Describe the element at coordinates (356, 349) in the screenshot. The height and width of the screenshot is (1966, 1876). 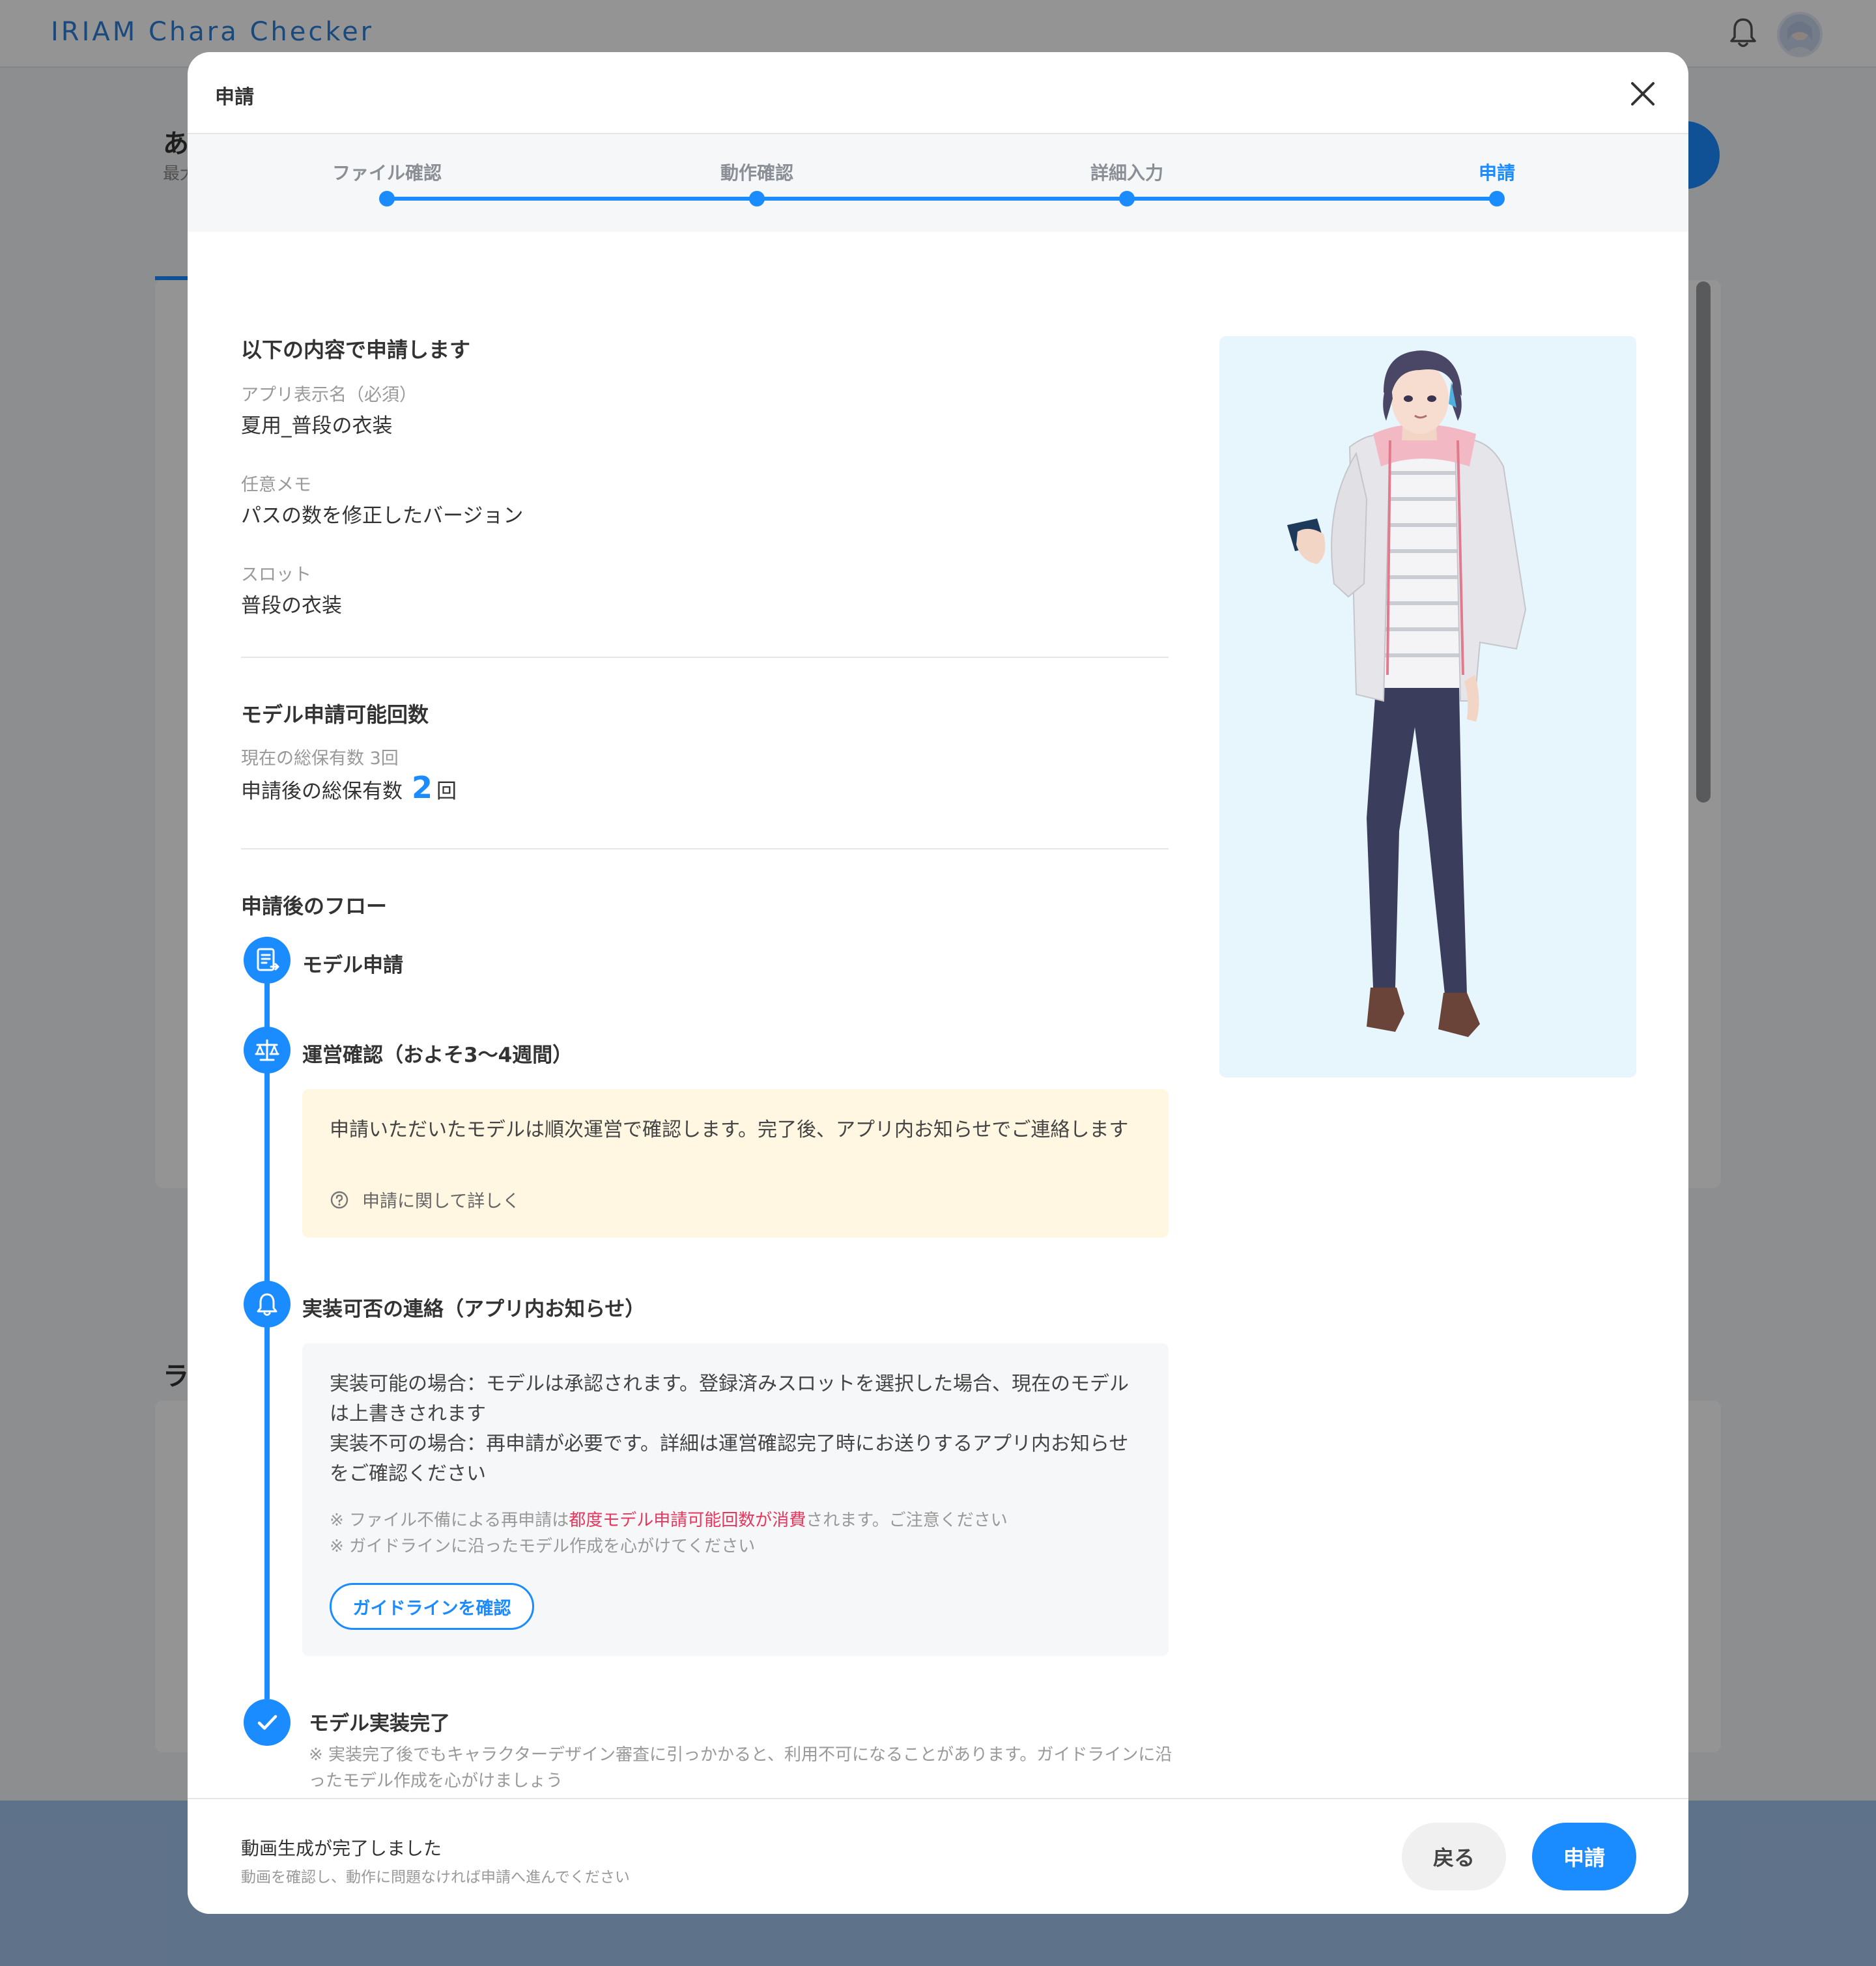
I see `summary-heading: 以下の内容で申請します` at that location.